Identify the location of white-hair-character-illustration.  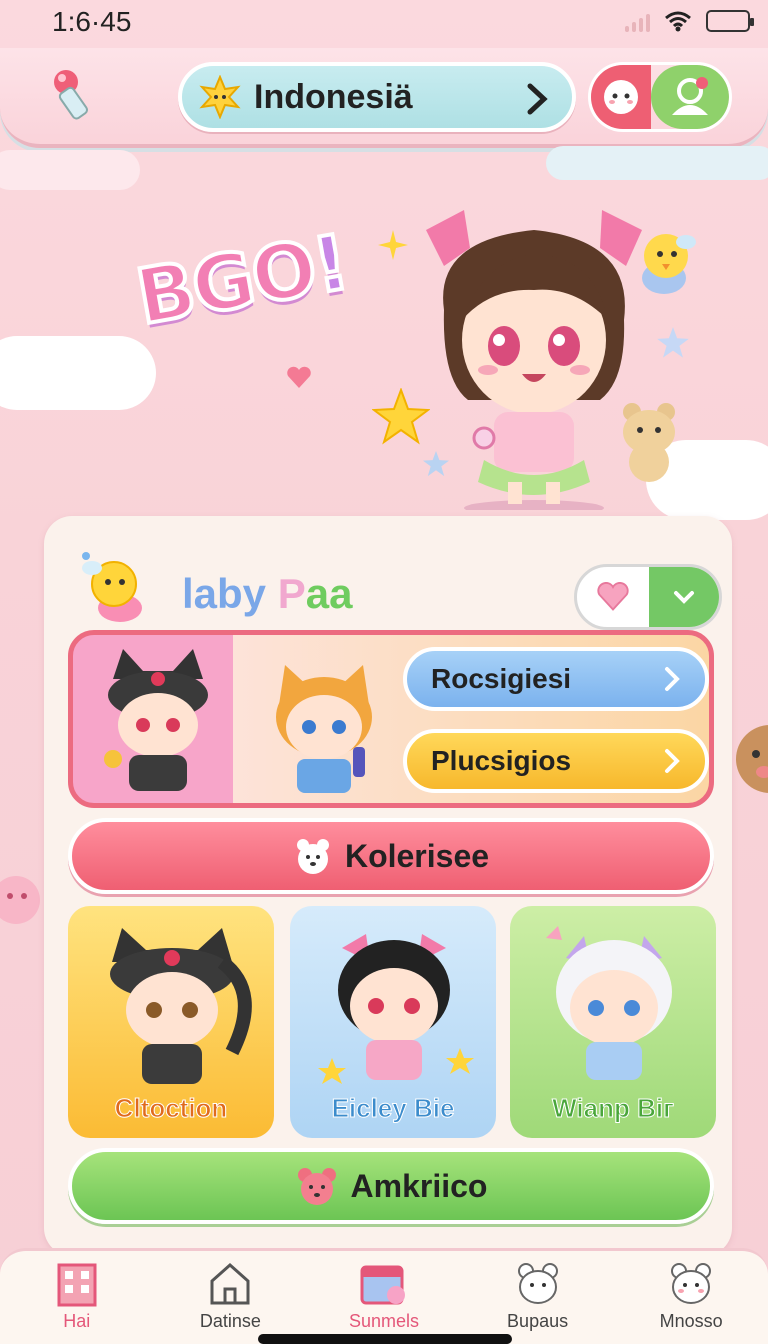
(609, 1003).